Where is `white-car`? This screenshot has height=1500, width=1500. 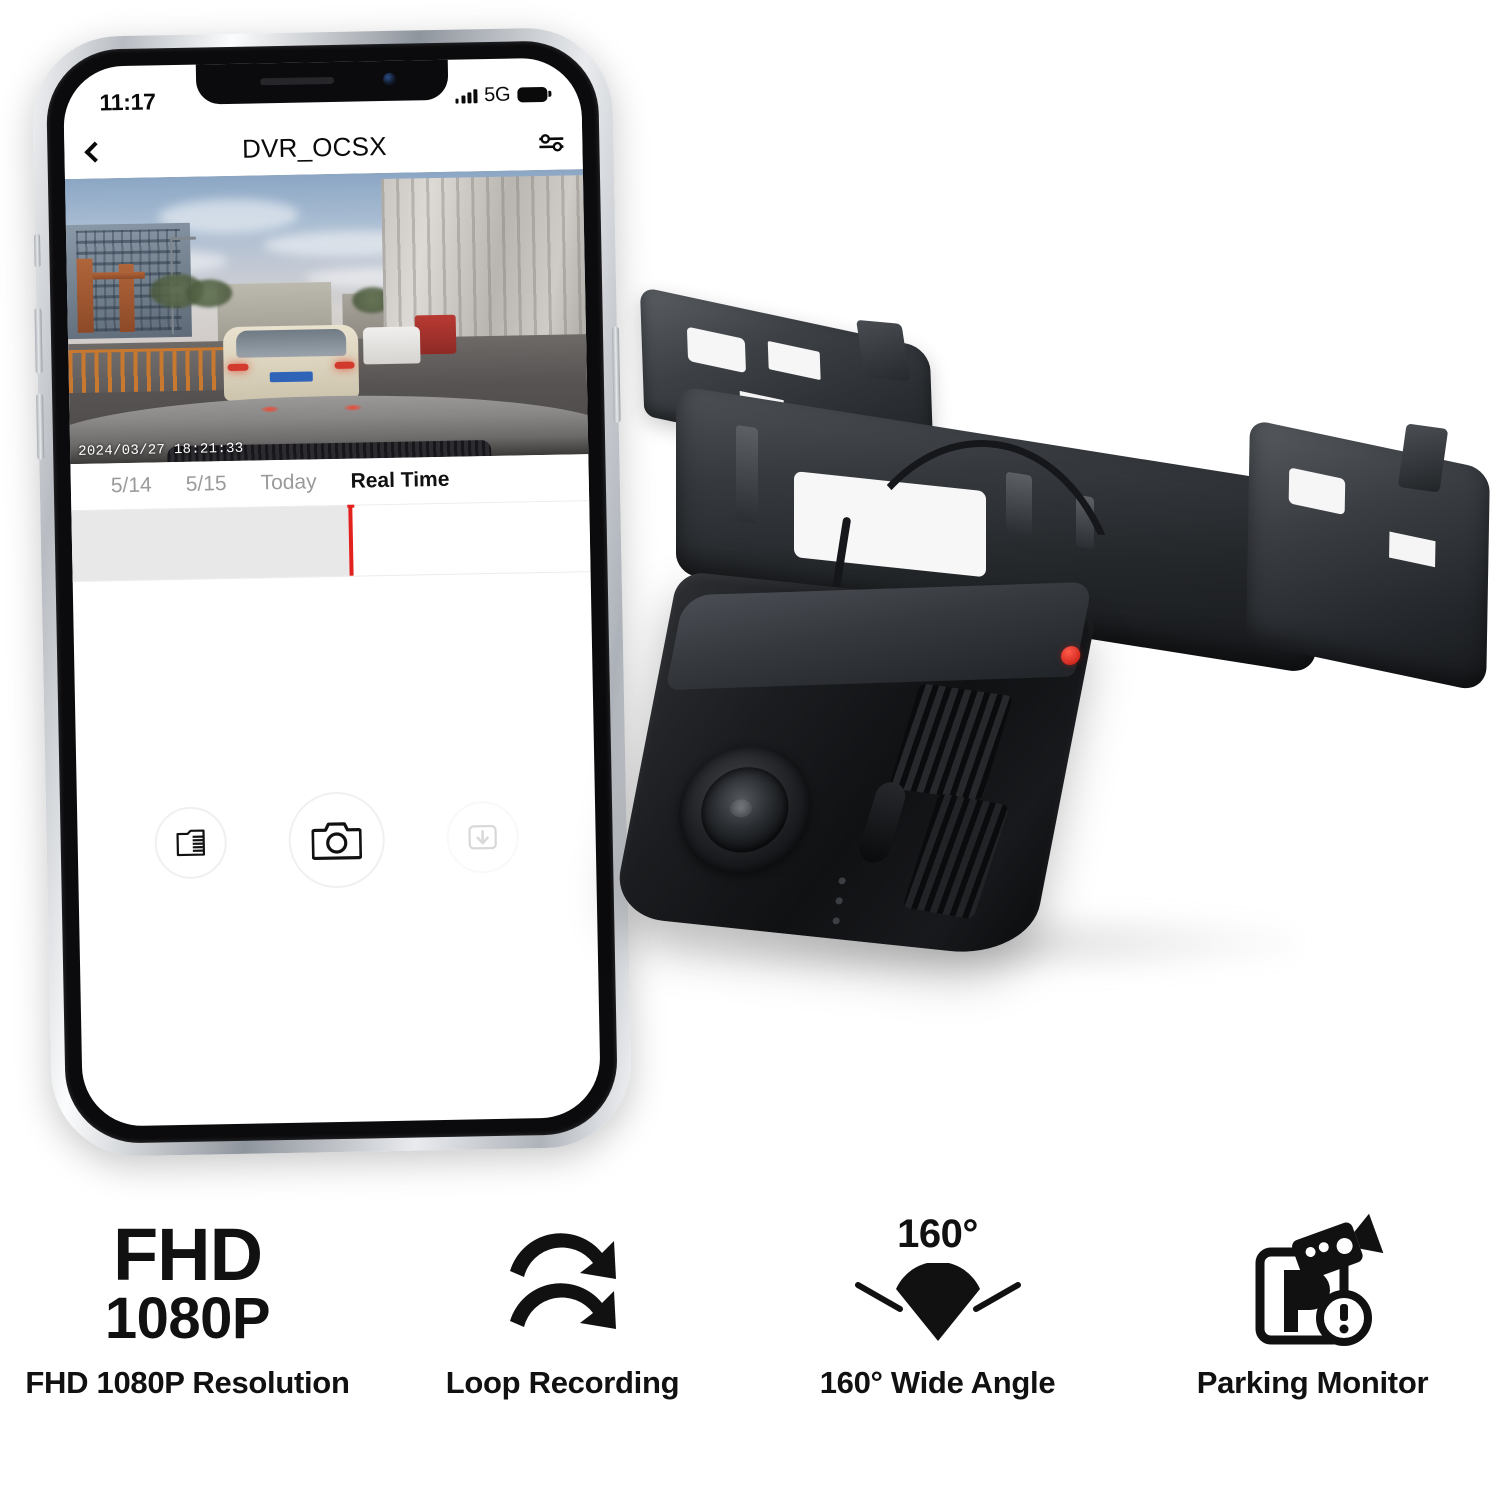 white-car is located at coordinates (392, 345).